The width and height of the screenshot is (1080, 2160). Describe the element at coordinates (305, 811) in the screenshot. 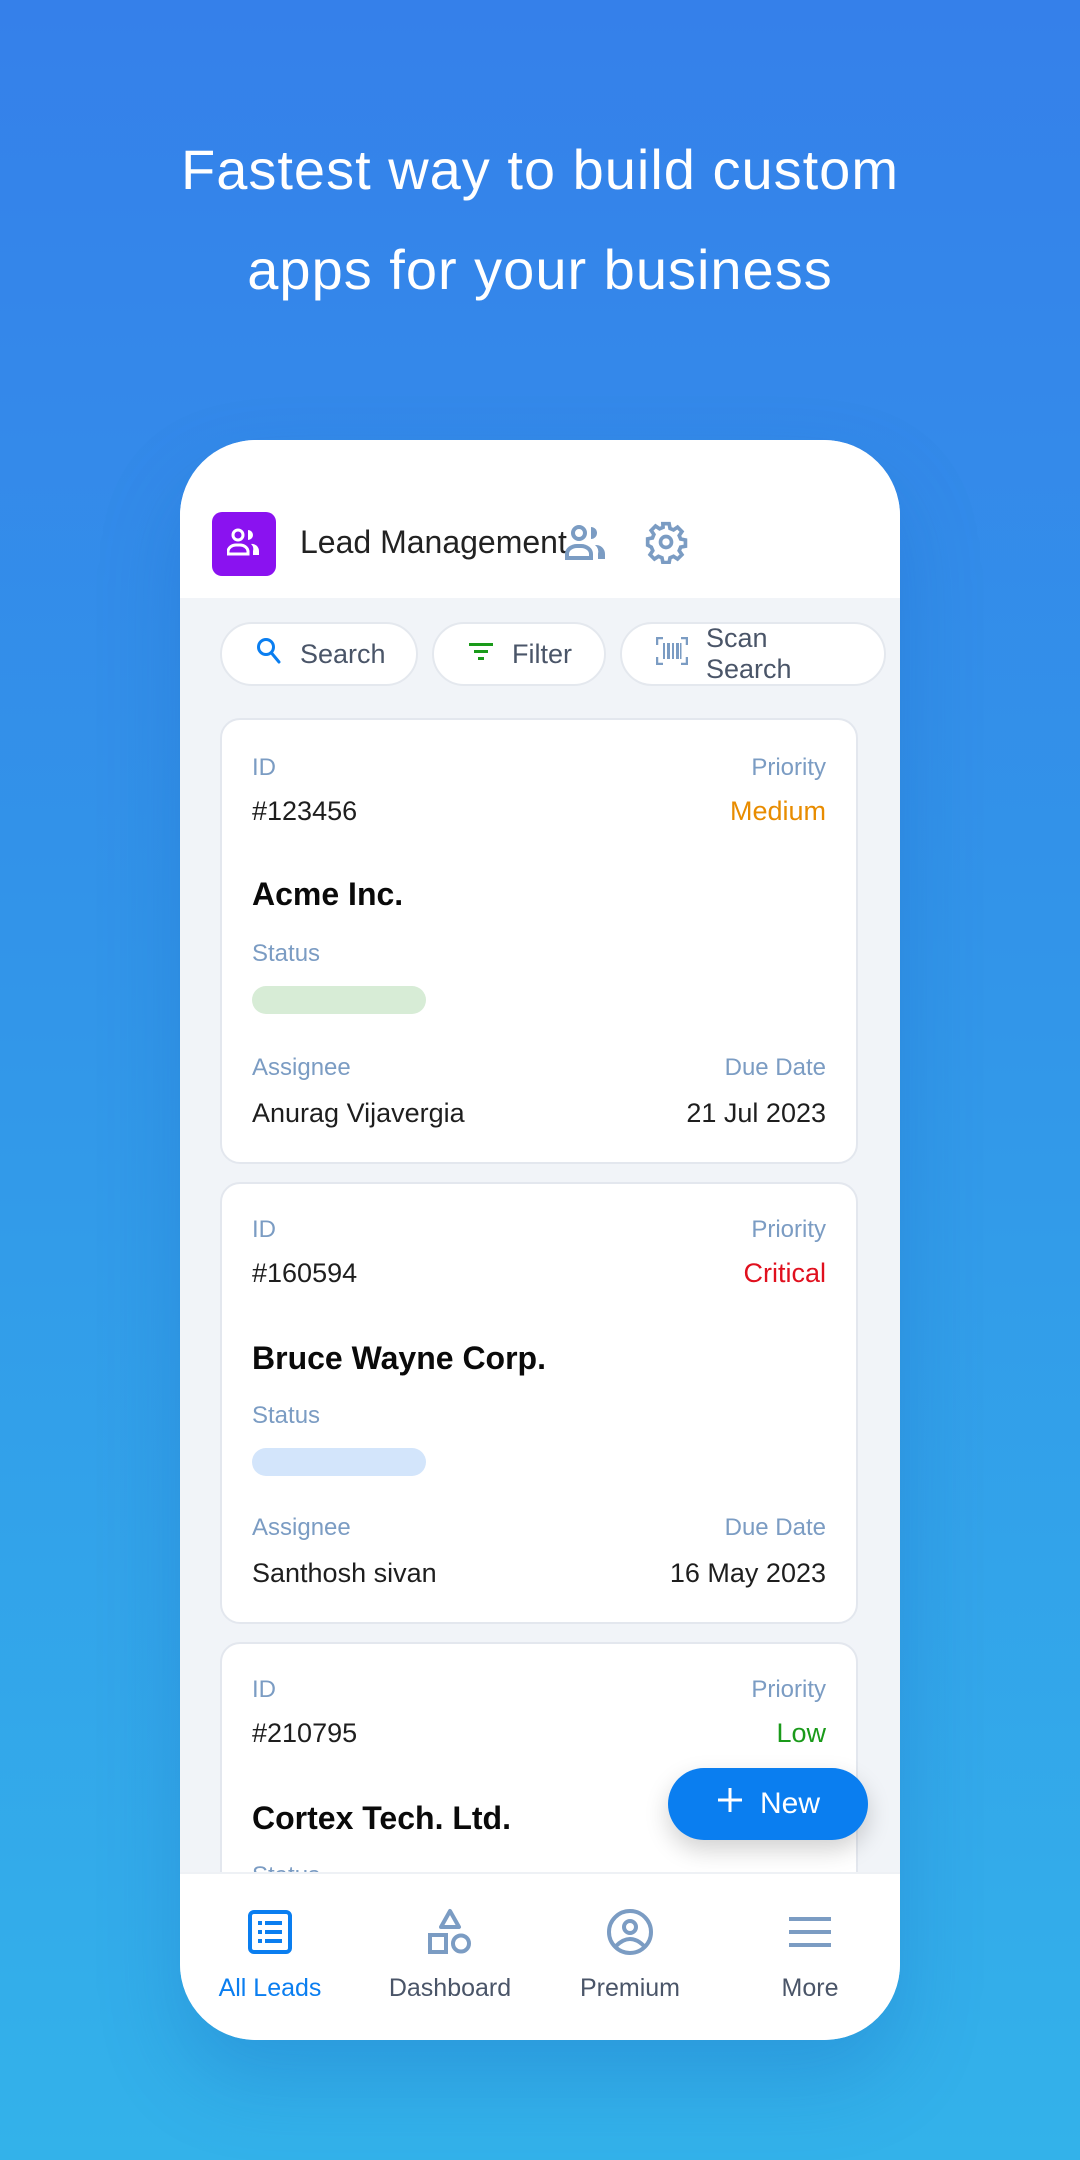

I see `lead-id: #123456` at that location.